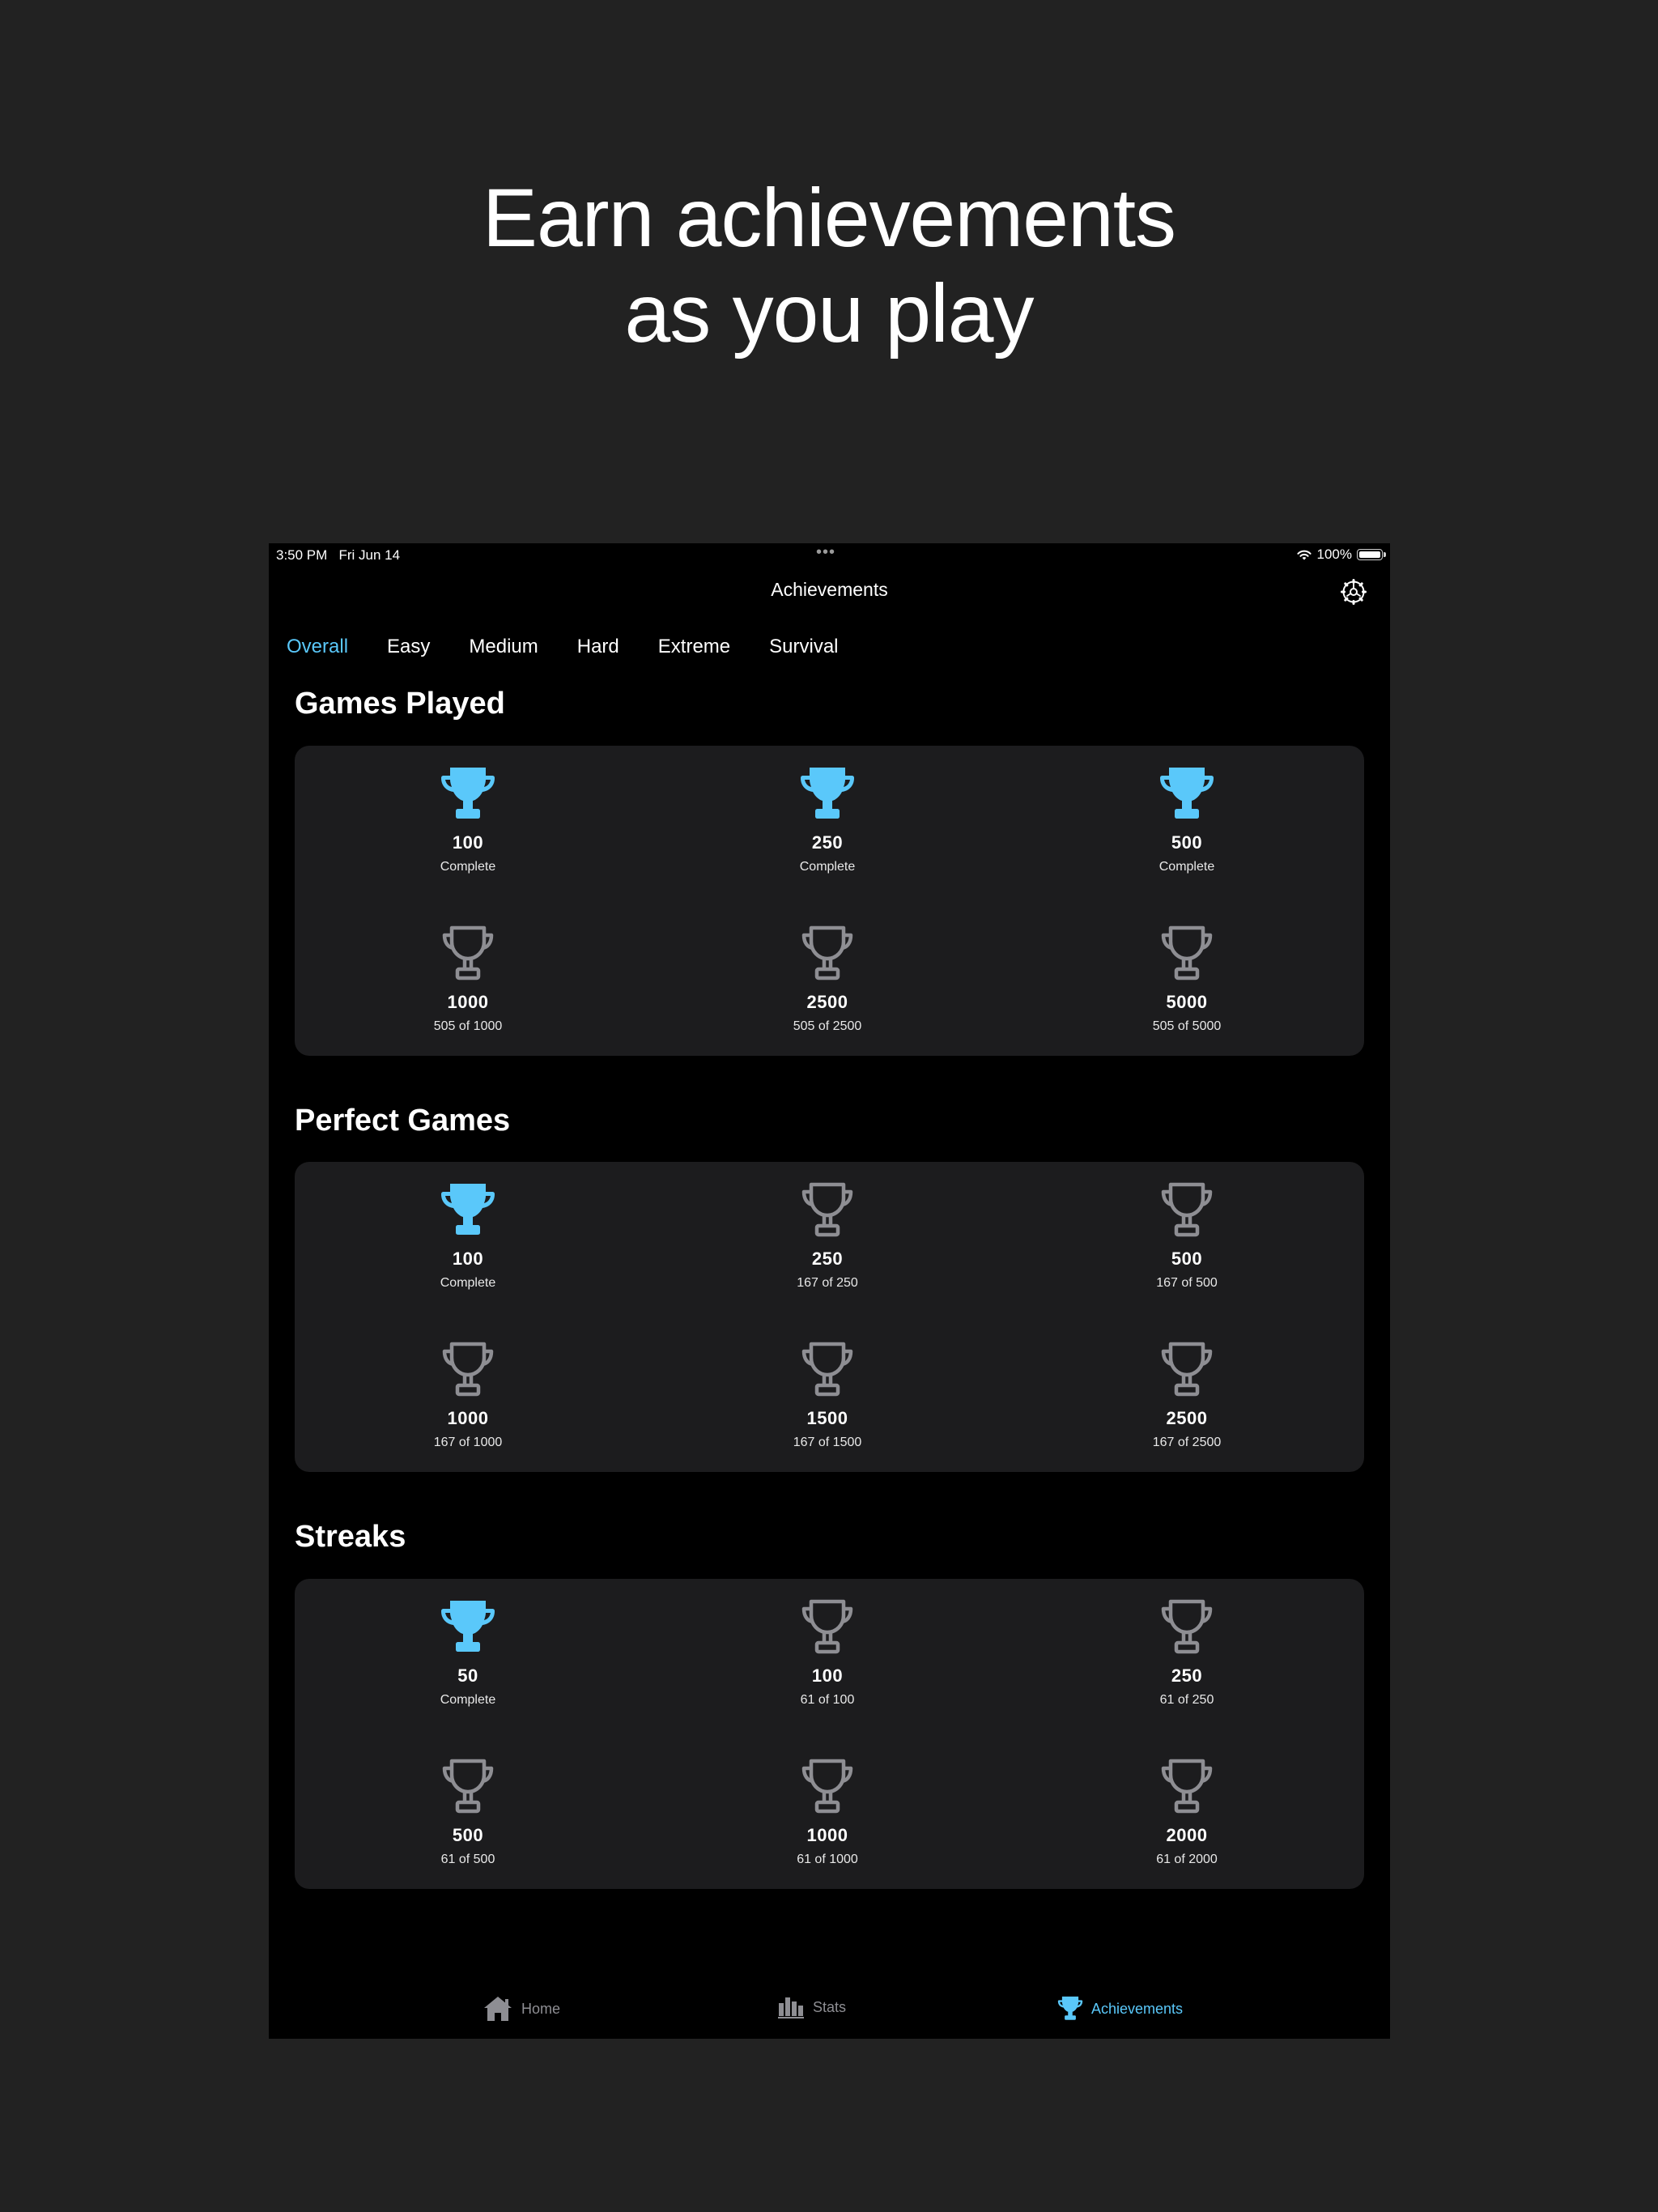  Describe the element at coordinates (541, 2009) in the screenshot. I see `tabbar-home-label: Home` at that location.